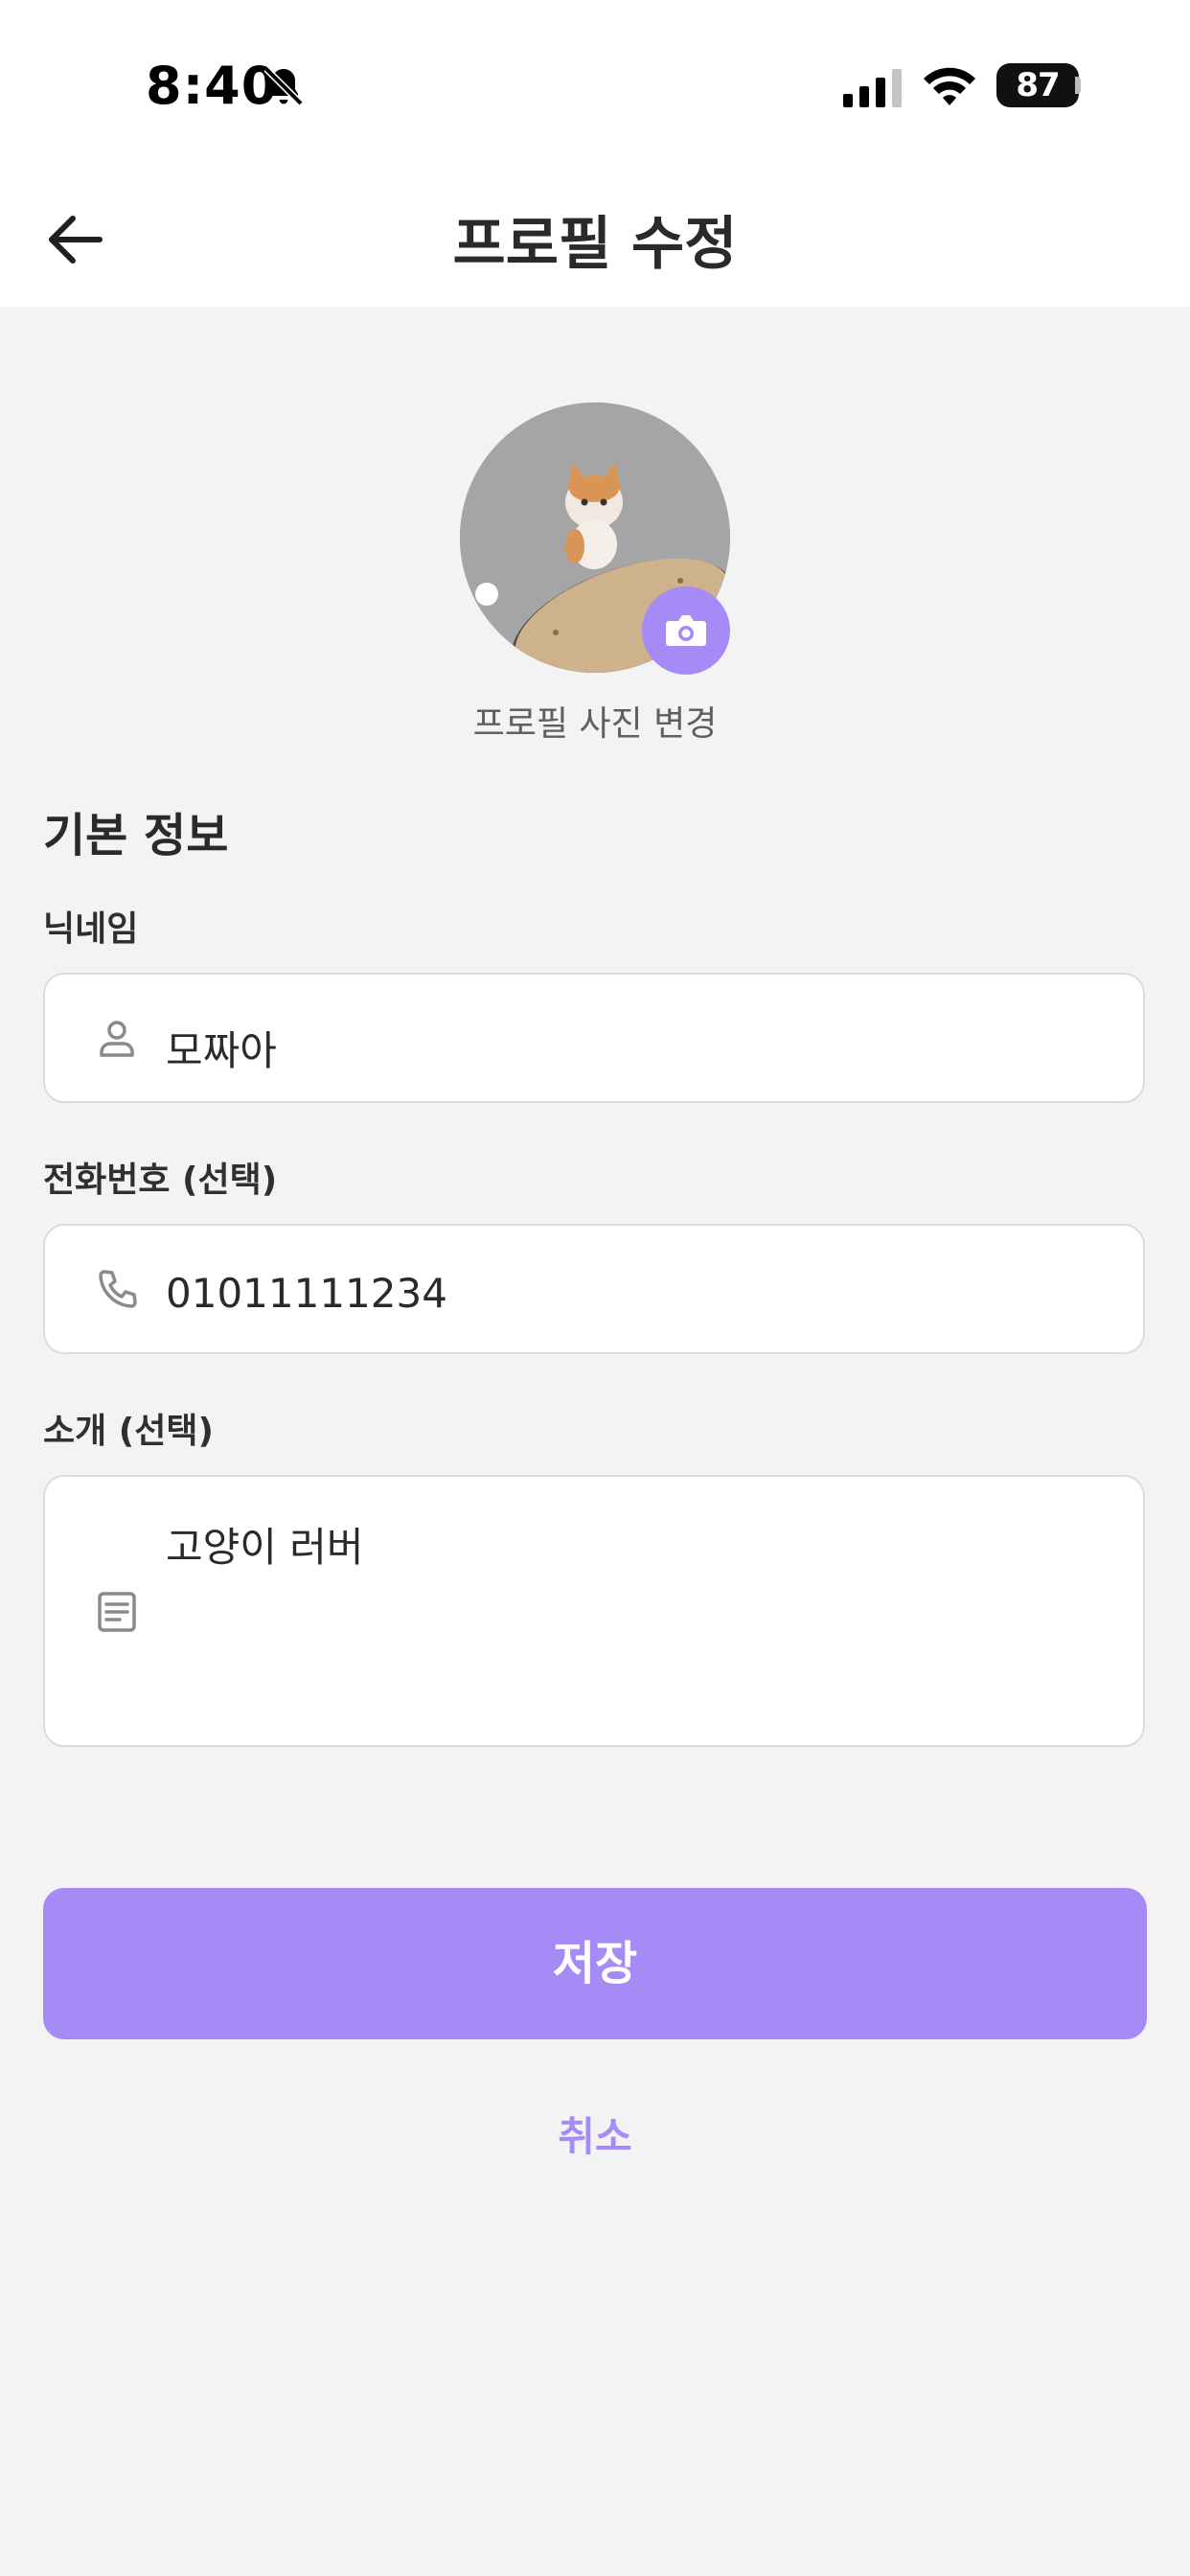 This screenshot has width=1190, height=2576. What do you see at coordinates (213, 86) in the screenshot?
I see `status-time: 8:40` at bounding box center [213, 86].